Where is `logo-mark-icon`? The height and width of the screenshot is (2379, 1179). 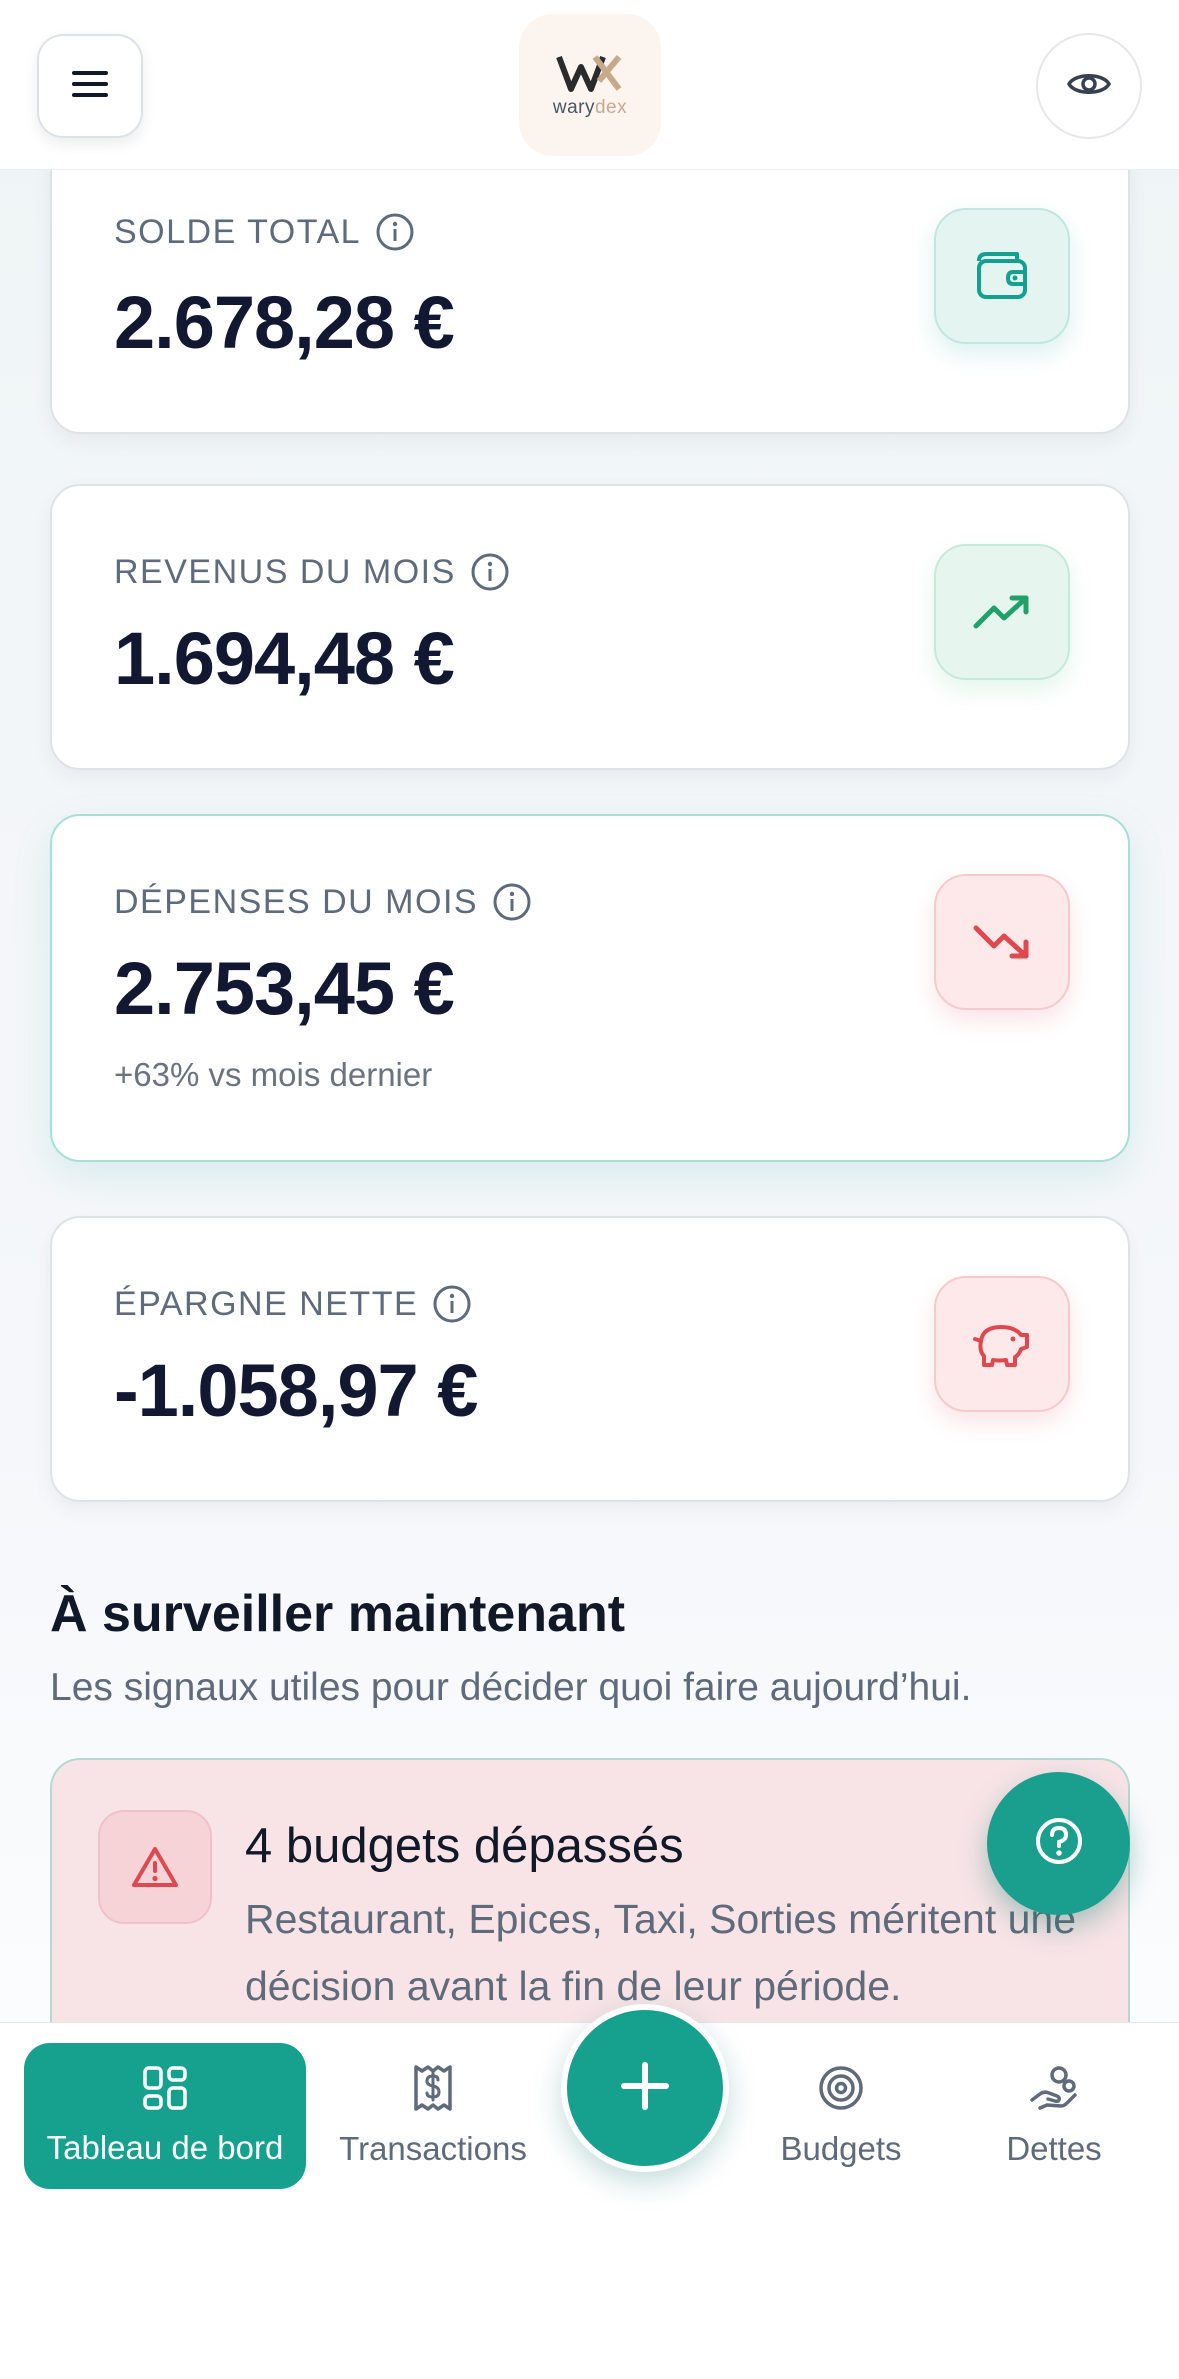 logo-mark-icon is located at coordinates (589, 73).